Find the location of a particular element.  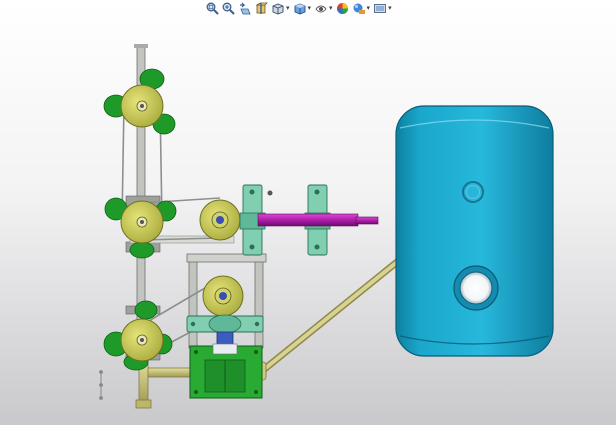

pulley-middle-left is located at coordinates (142, 222).